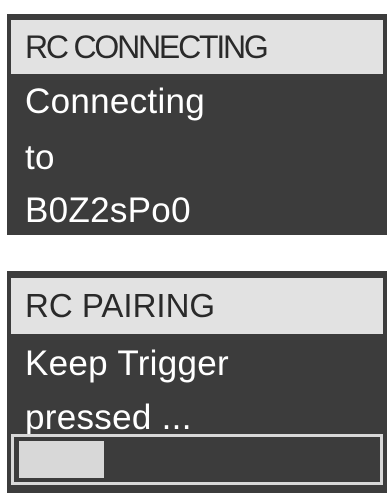 The width and height of the screenshot is (387, 495). What do you see at coordinates (108, 210) in the screenshot?
I see `connecting-device-id: B0Z2sPo0` at bounding box center [108, 210].